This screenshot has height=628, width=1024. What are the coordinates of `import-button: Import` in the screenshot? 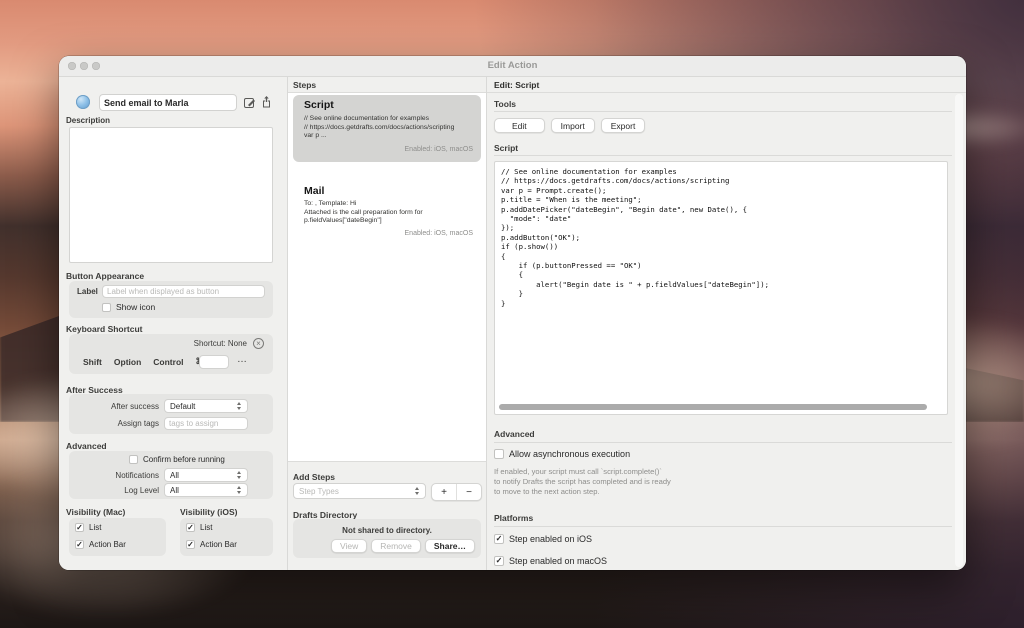 It's located at (572, 125).